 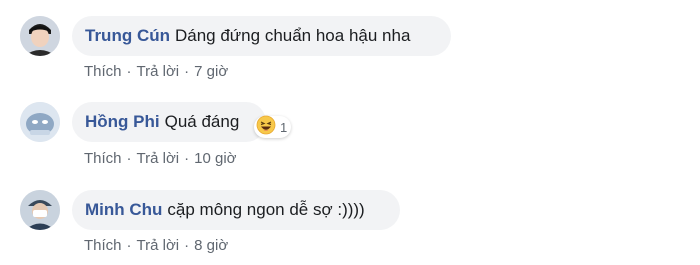 What do you see at coordinates (284, 127) in the screenshot?
I see `reaction-count: 1` at bounding box center [284, 127].